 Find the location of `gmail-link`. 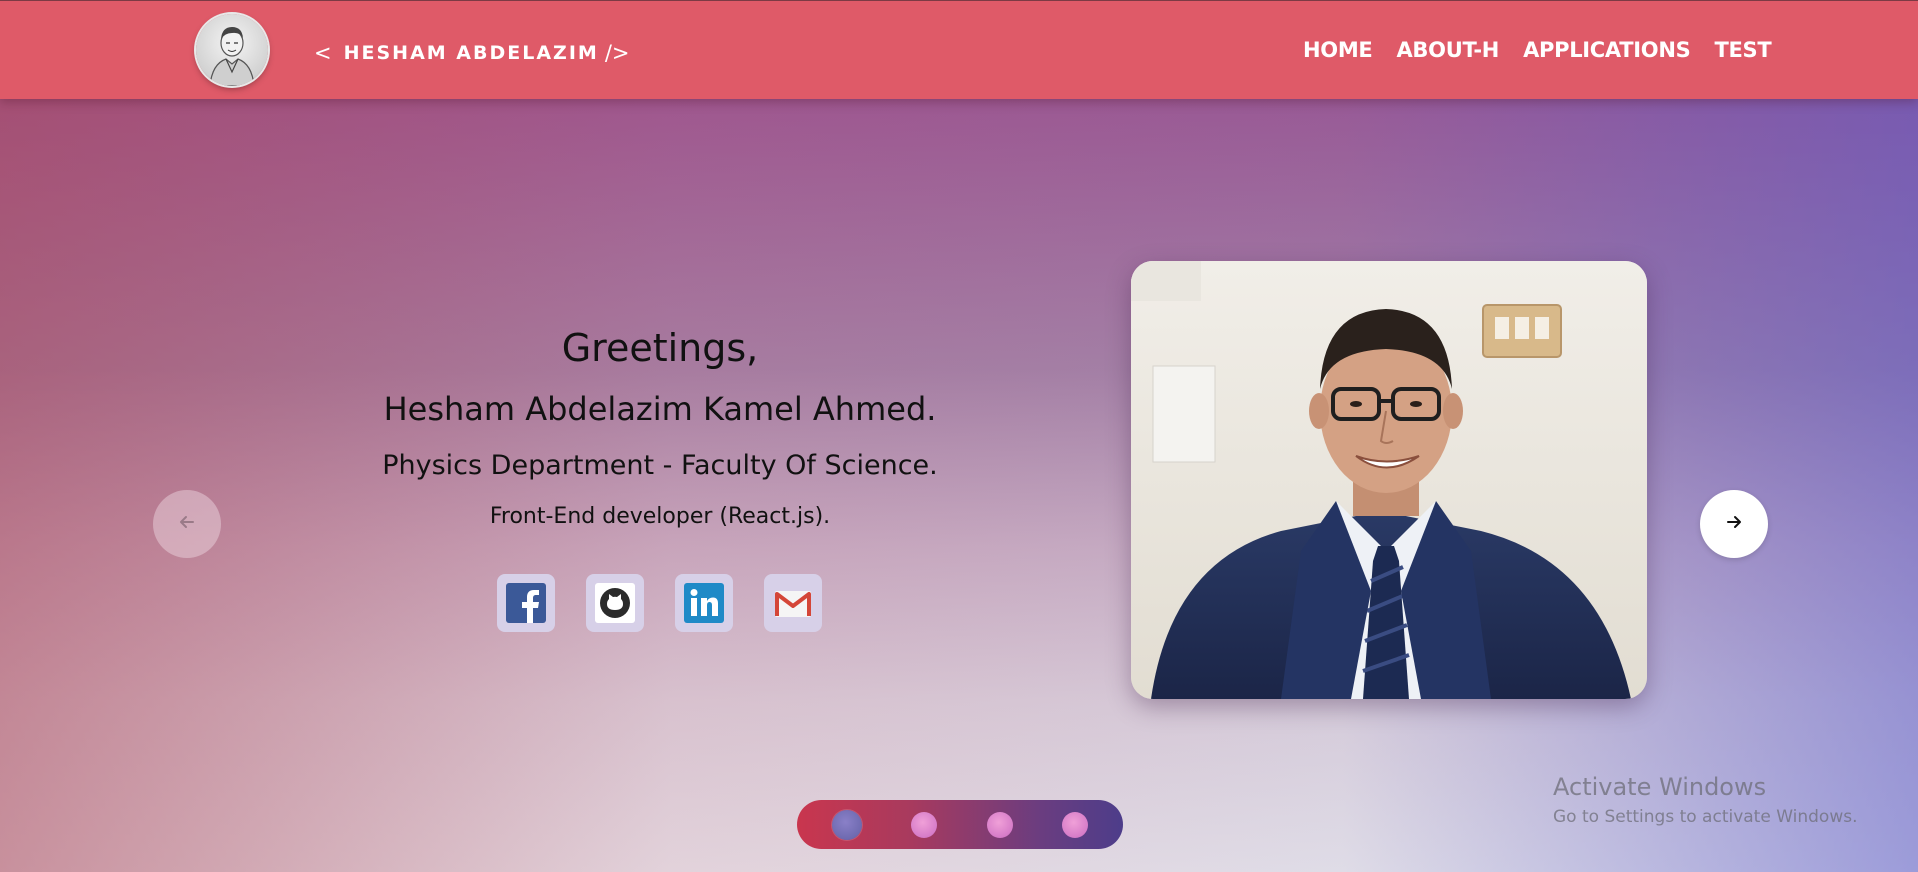

gmail-link is located at coordinates (793, 603).